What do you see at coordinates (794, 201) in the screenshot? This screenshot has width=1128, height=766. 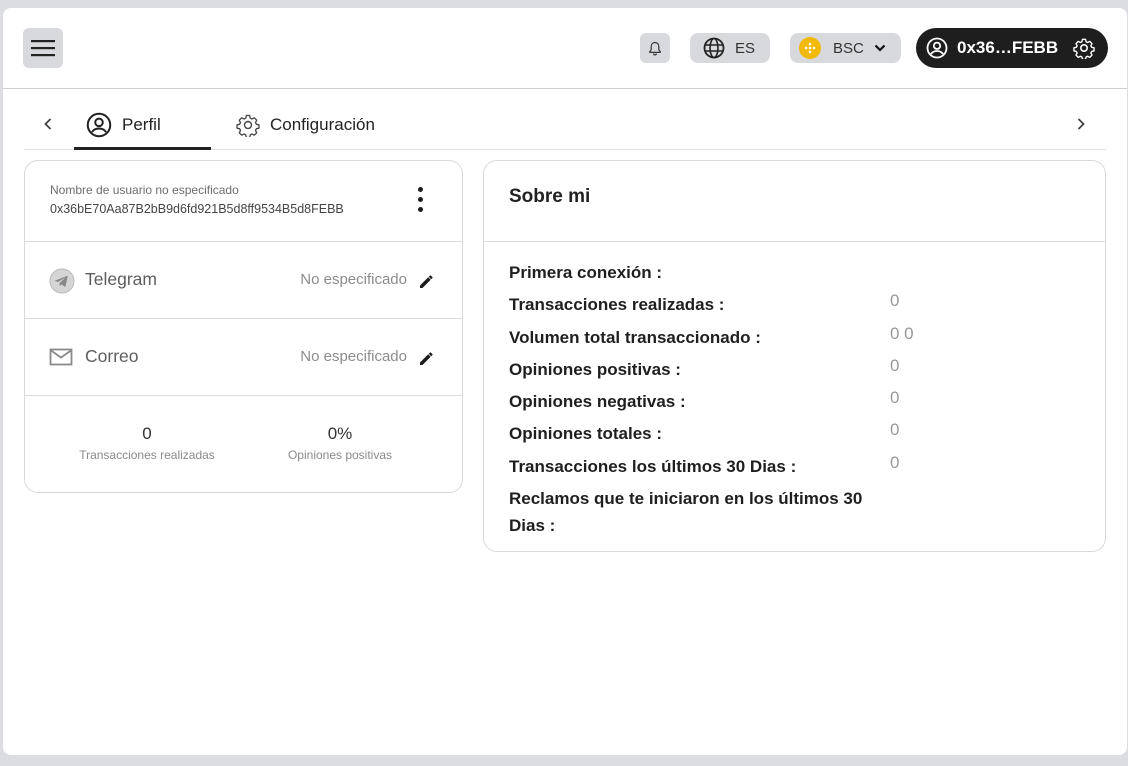 I see `about-header: Sobre mi` at bounding box center [794, 201].